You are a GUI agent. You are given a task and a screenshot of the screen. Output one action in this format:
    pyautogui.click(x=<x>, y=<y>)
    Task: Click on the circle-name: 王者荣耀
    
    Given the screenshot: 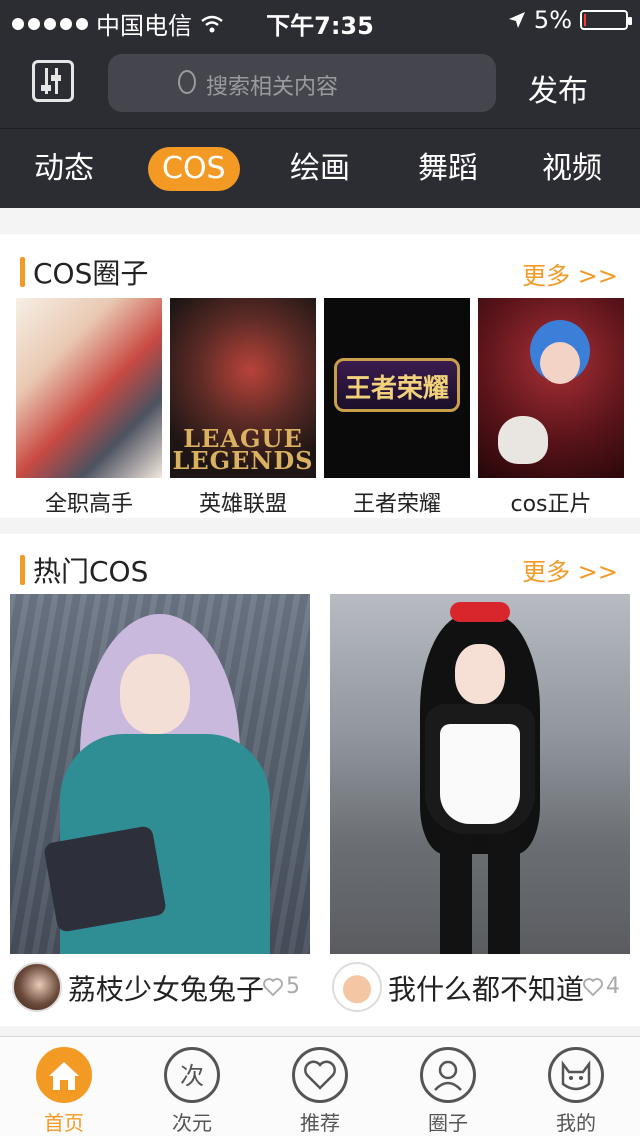 What is the action you would take?
    pyautogui.click(x=396, y=504)
    